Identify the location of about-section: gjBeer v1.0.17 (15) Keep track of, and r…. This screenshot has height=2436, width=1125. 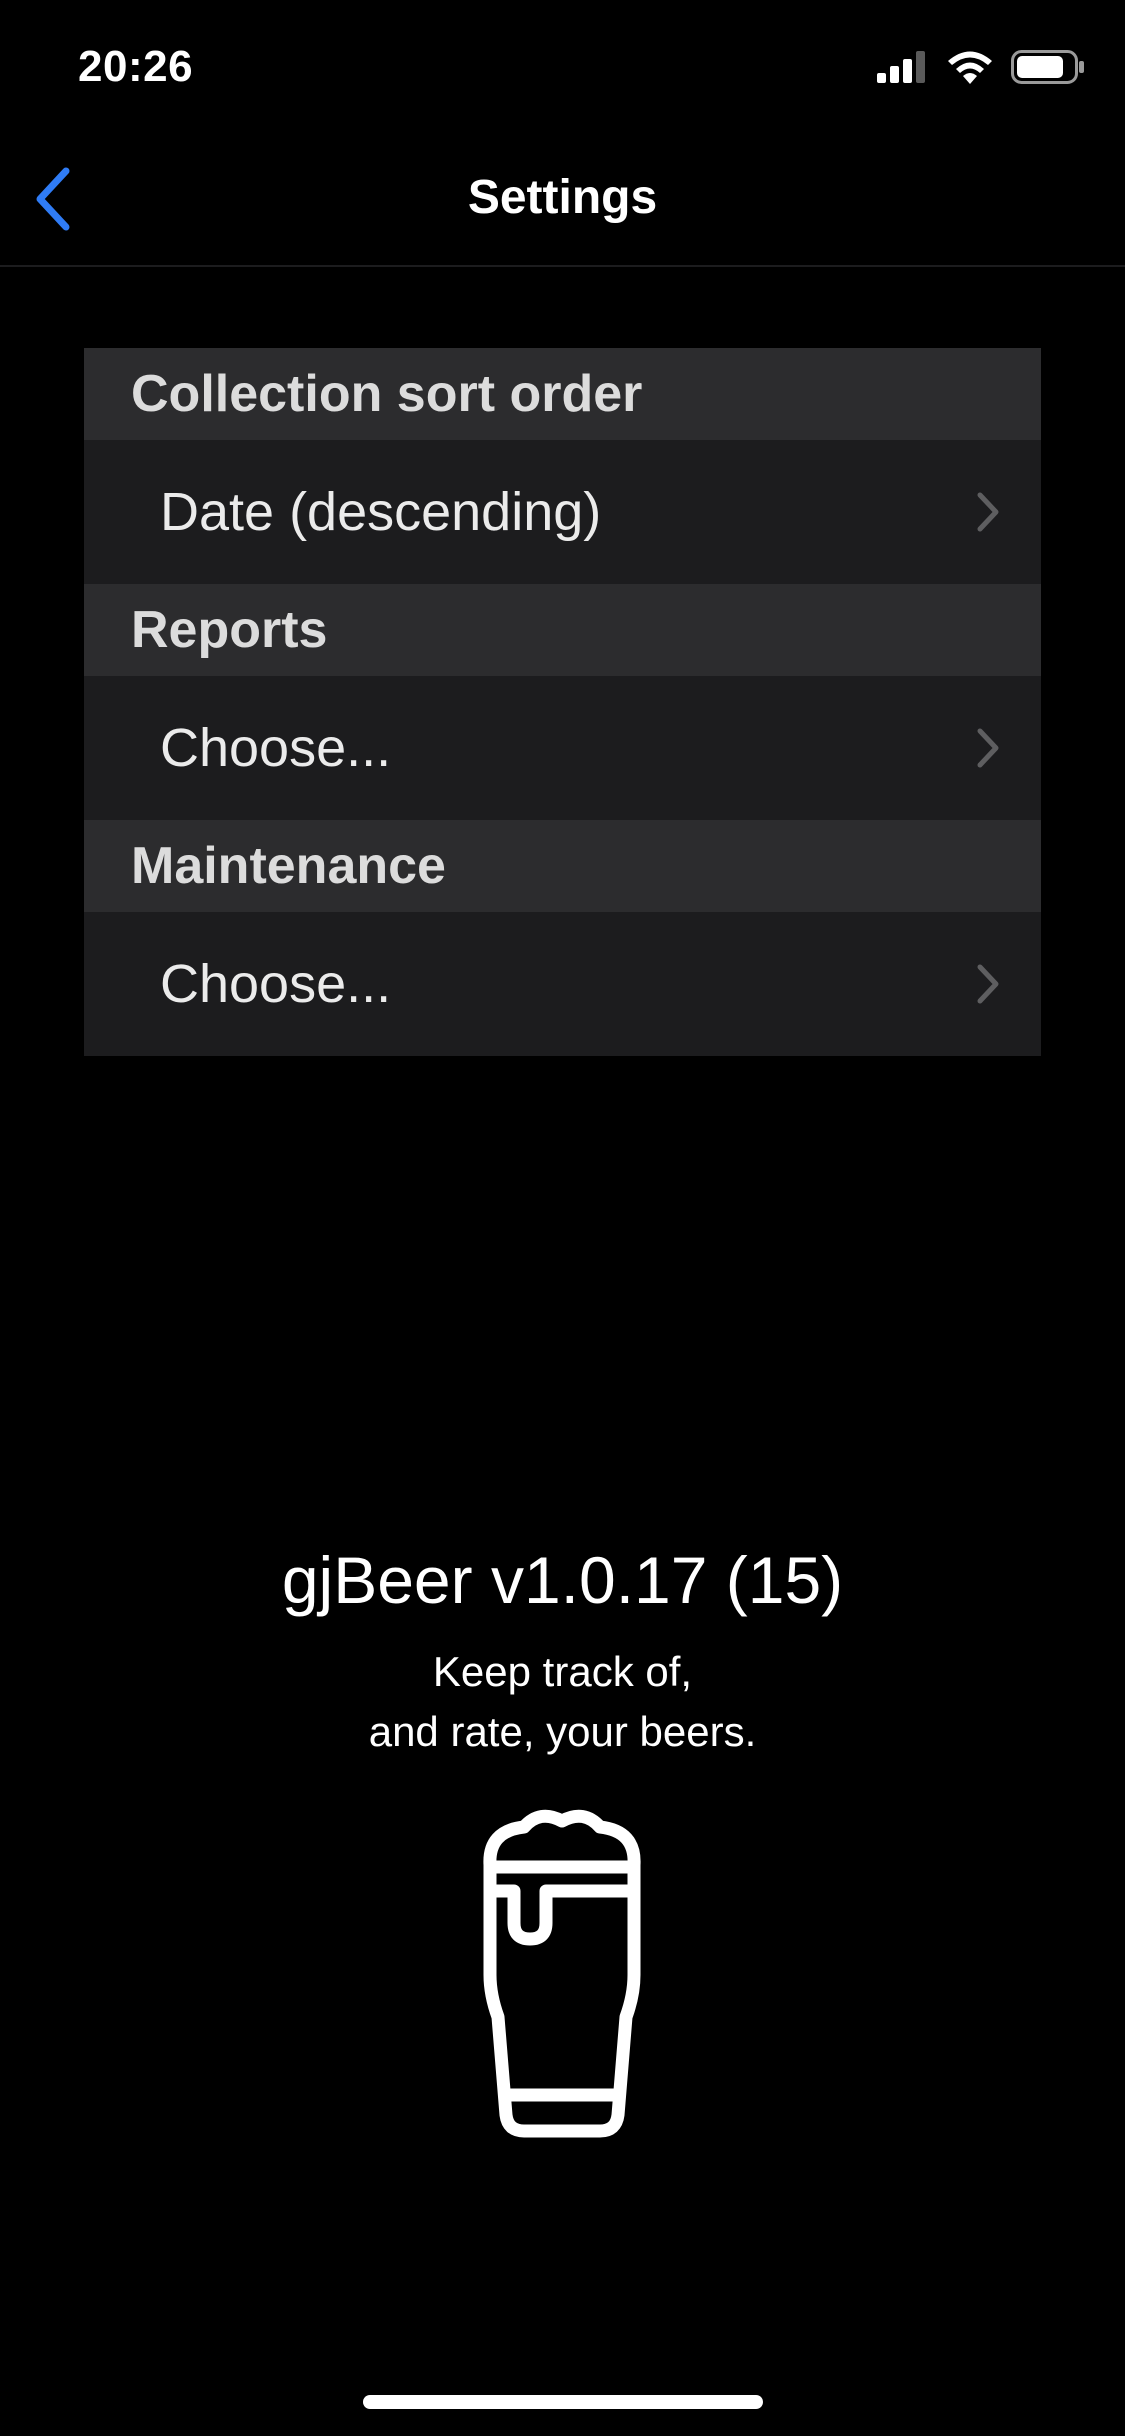
(562, 1651).